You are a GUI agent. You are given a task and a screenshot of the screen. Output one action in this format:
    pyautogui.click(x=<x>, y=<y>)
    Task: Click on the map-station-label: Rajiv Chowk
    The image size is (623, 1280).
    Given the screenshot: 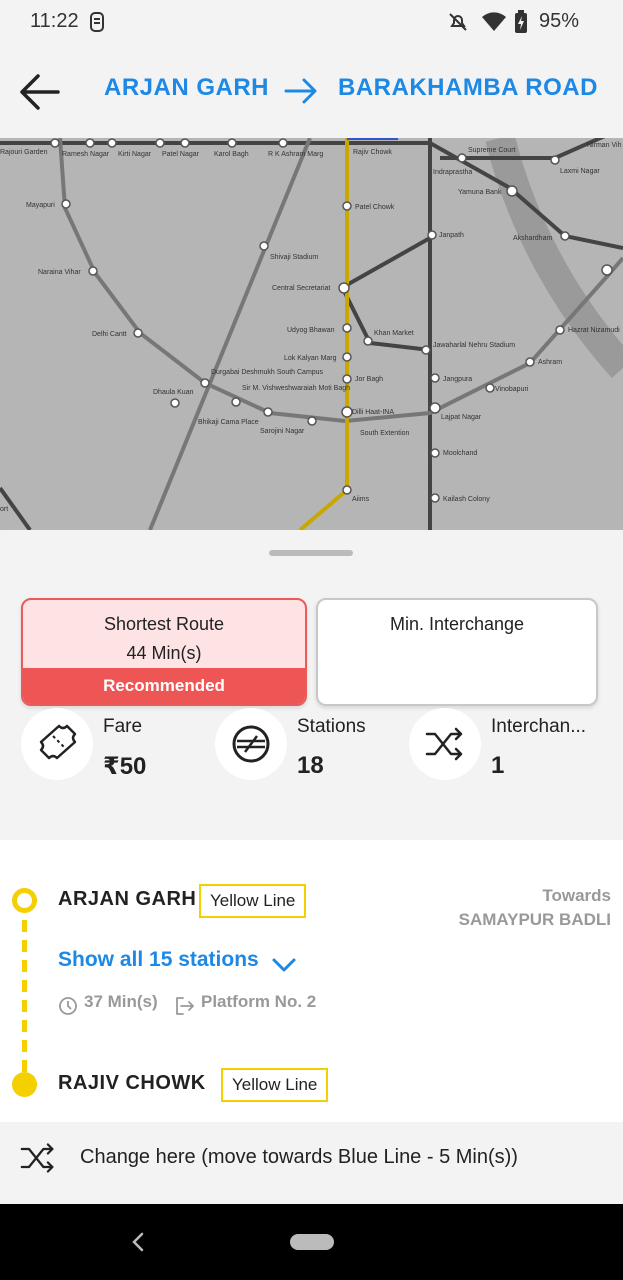 What is the action you would take?
    pyautogui.click(x=372, y=152)
    